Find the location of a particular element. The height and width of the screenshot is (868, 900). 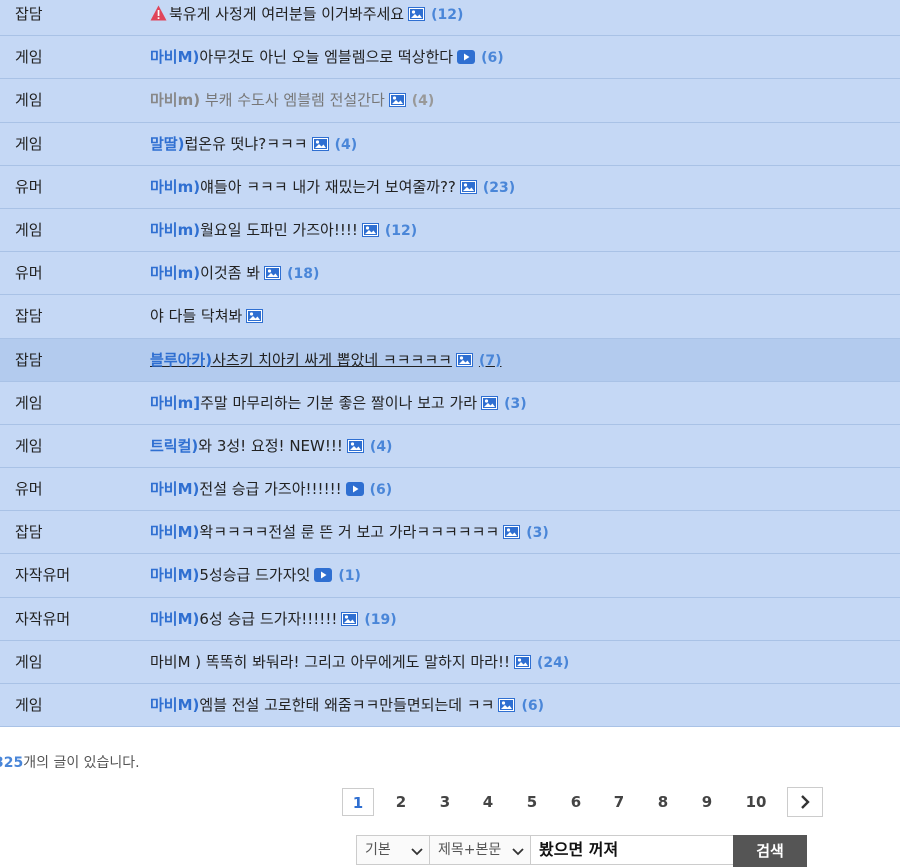

comment-count: (7) is located at coordinates (490, 361).